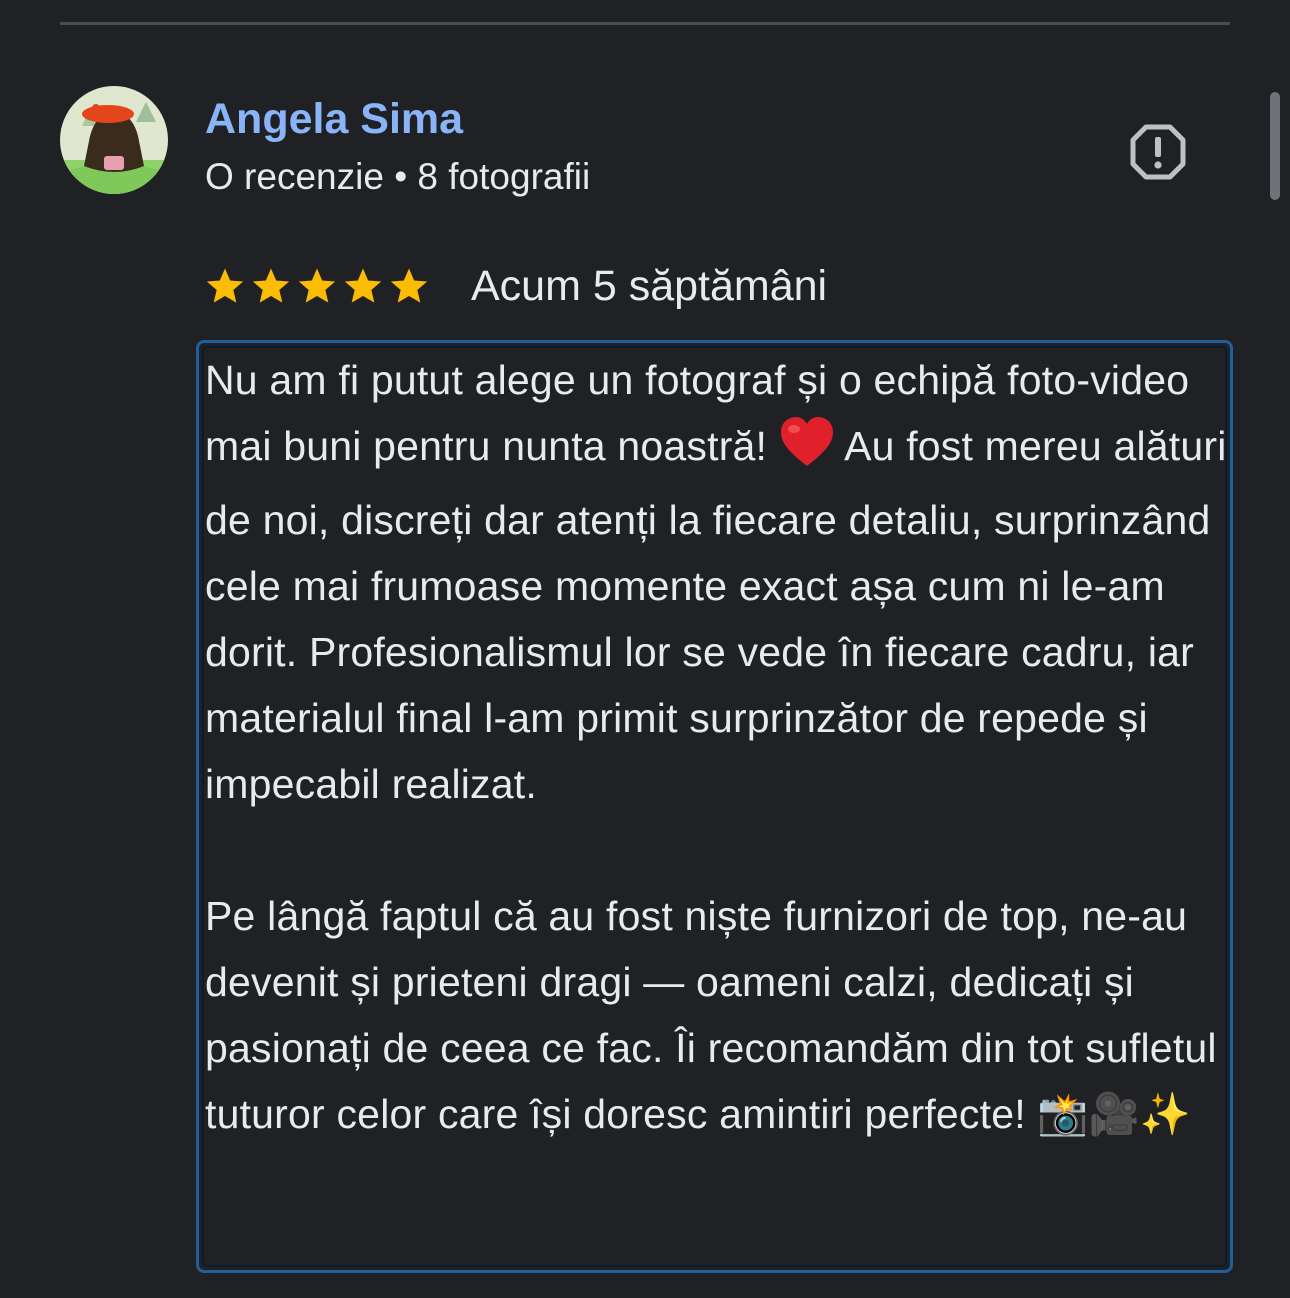 The width and height of the screenshot is (1290, 1298). Describe the element at coordinates (645, 23) in the screenshot. I see `top-divider` at that location.